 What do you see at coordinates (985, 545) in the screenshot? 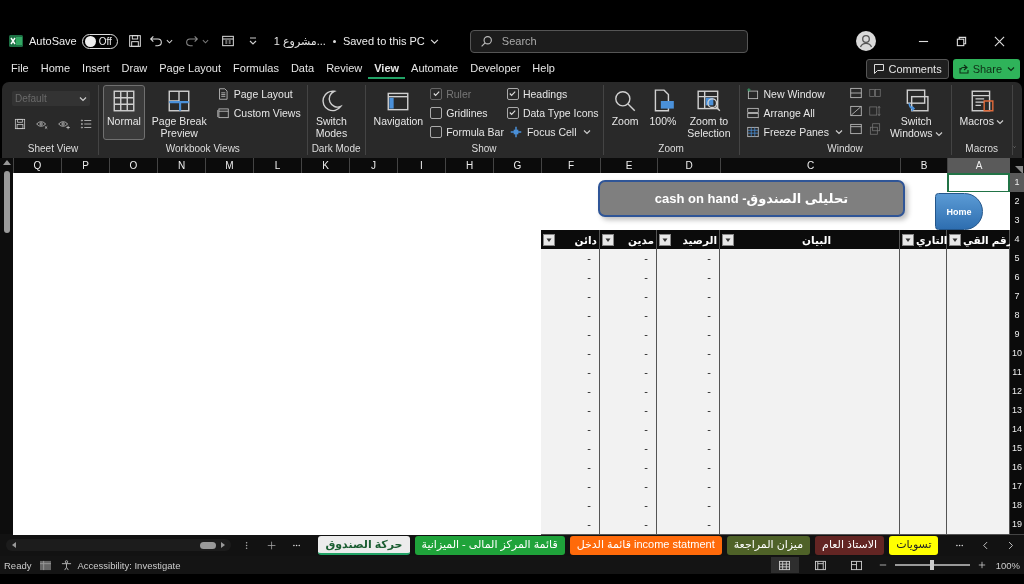
I see `chevron-left-icon` at bounding box center [985, 545].